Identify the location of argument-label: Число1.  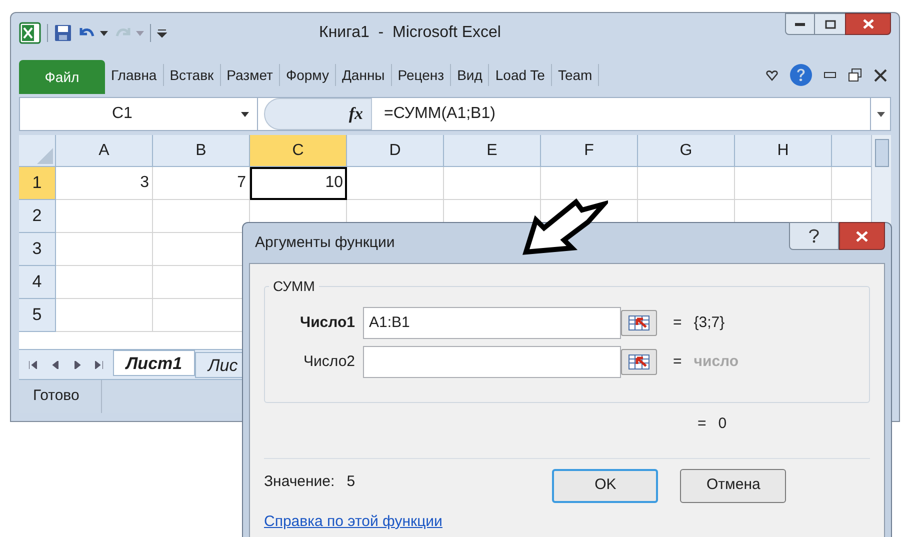
(327, 322).